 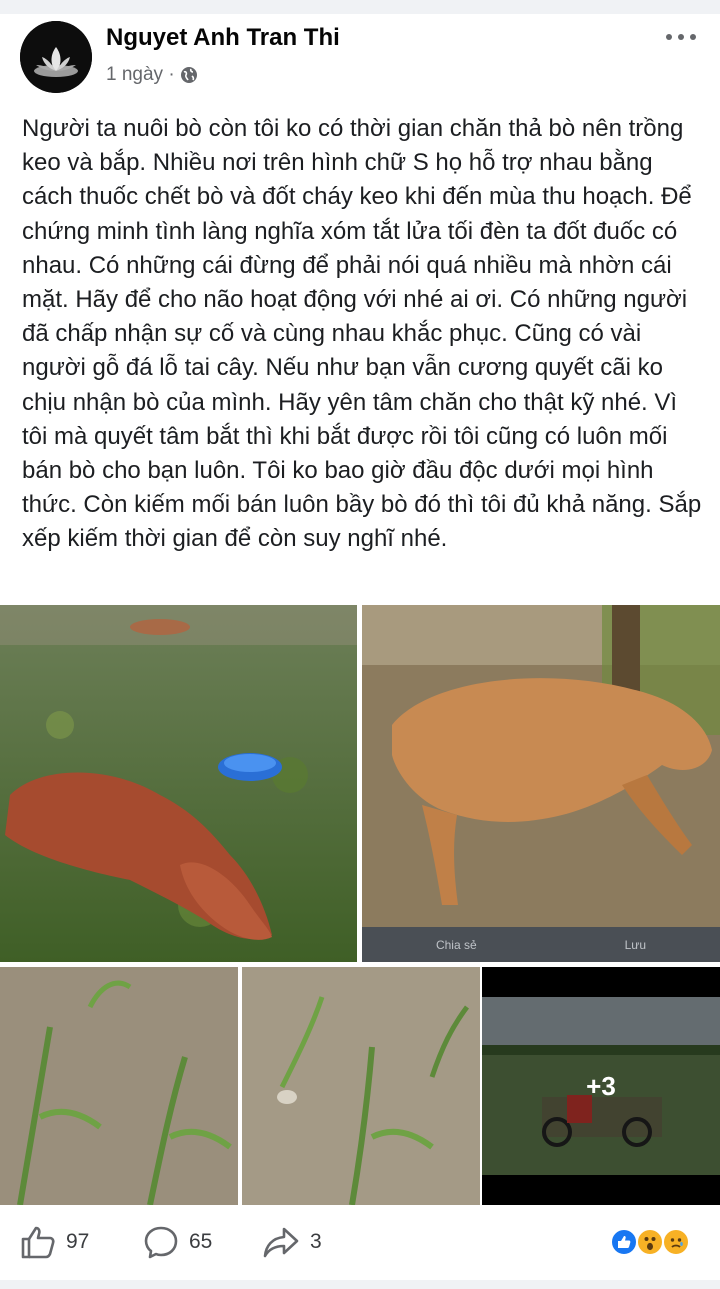 I want to click on share-icon, so click(x=281, y=1242).